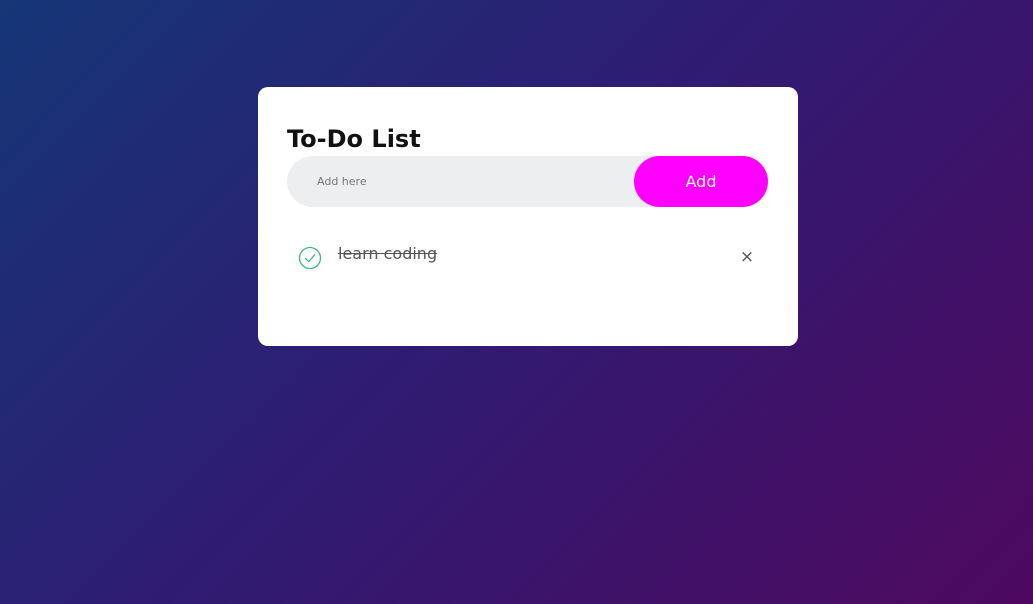 This screenshot has width=1033, height=604. Describe the element at coordinates (388, 253) in the screenshot. I see `task-text: learn coding` at that location.